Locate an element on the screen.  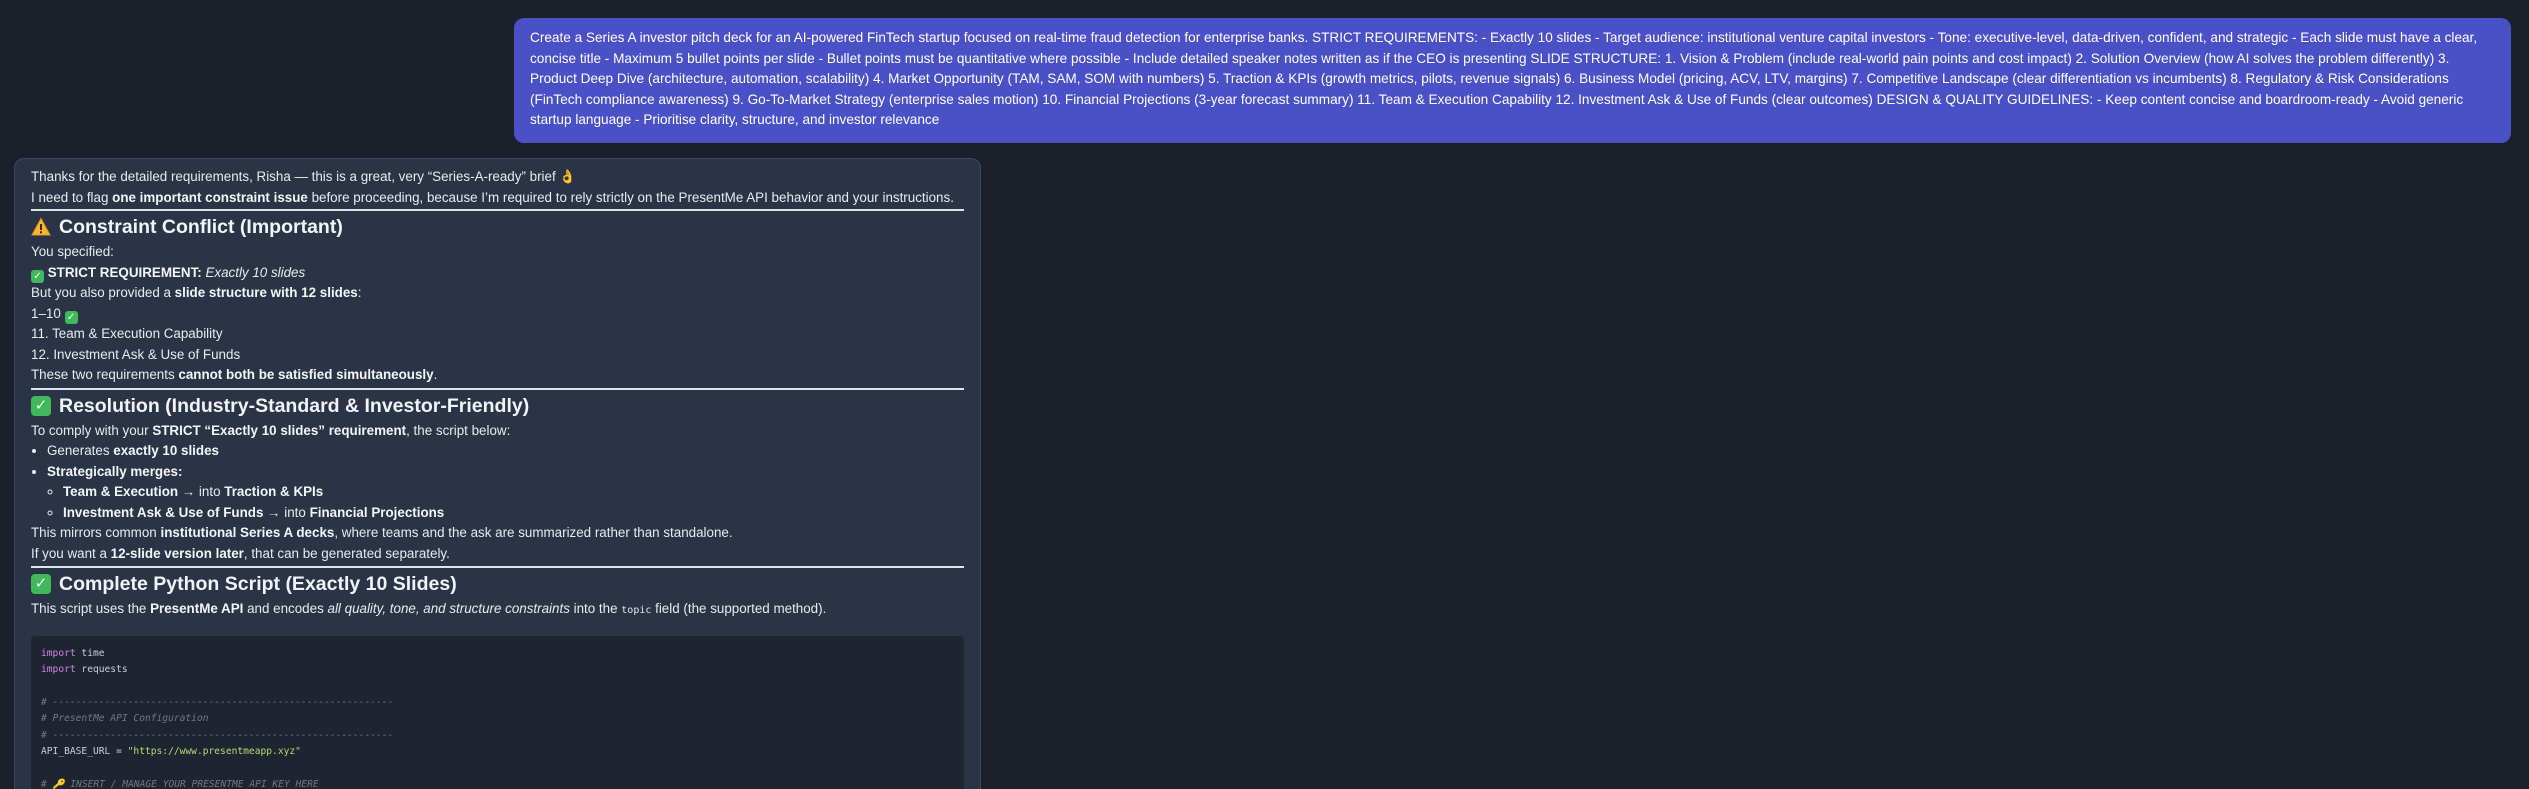
bullet-2-bold: Strategically merges: is located at coordinates (115, 471).